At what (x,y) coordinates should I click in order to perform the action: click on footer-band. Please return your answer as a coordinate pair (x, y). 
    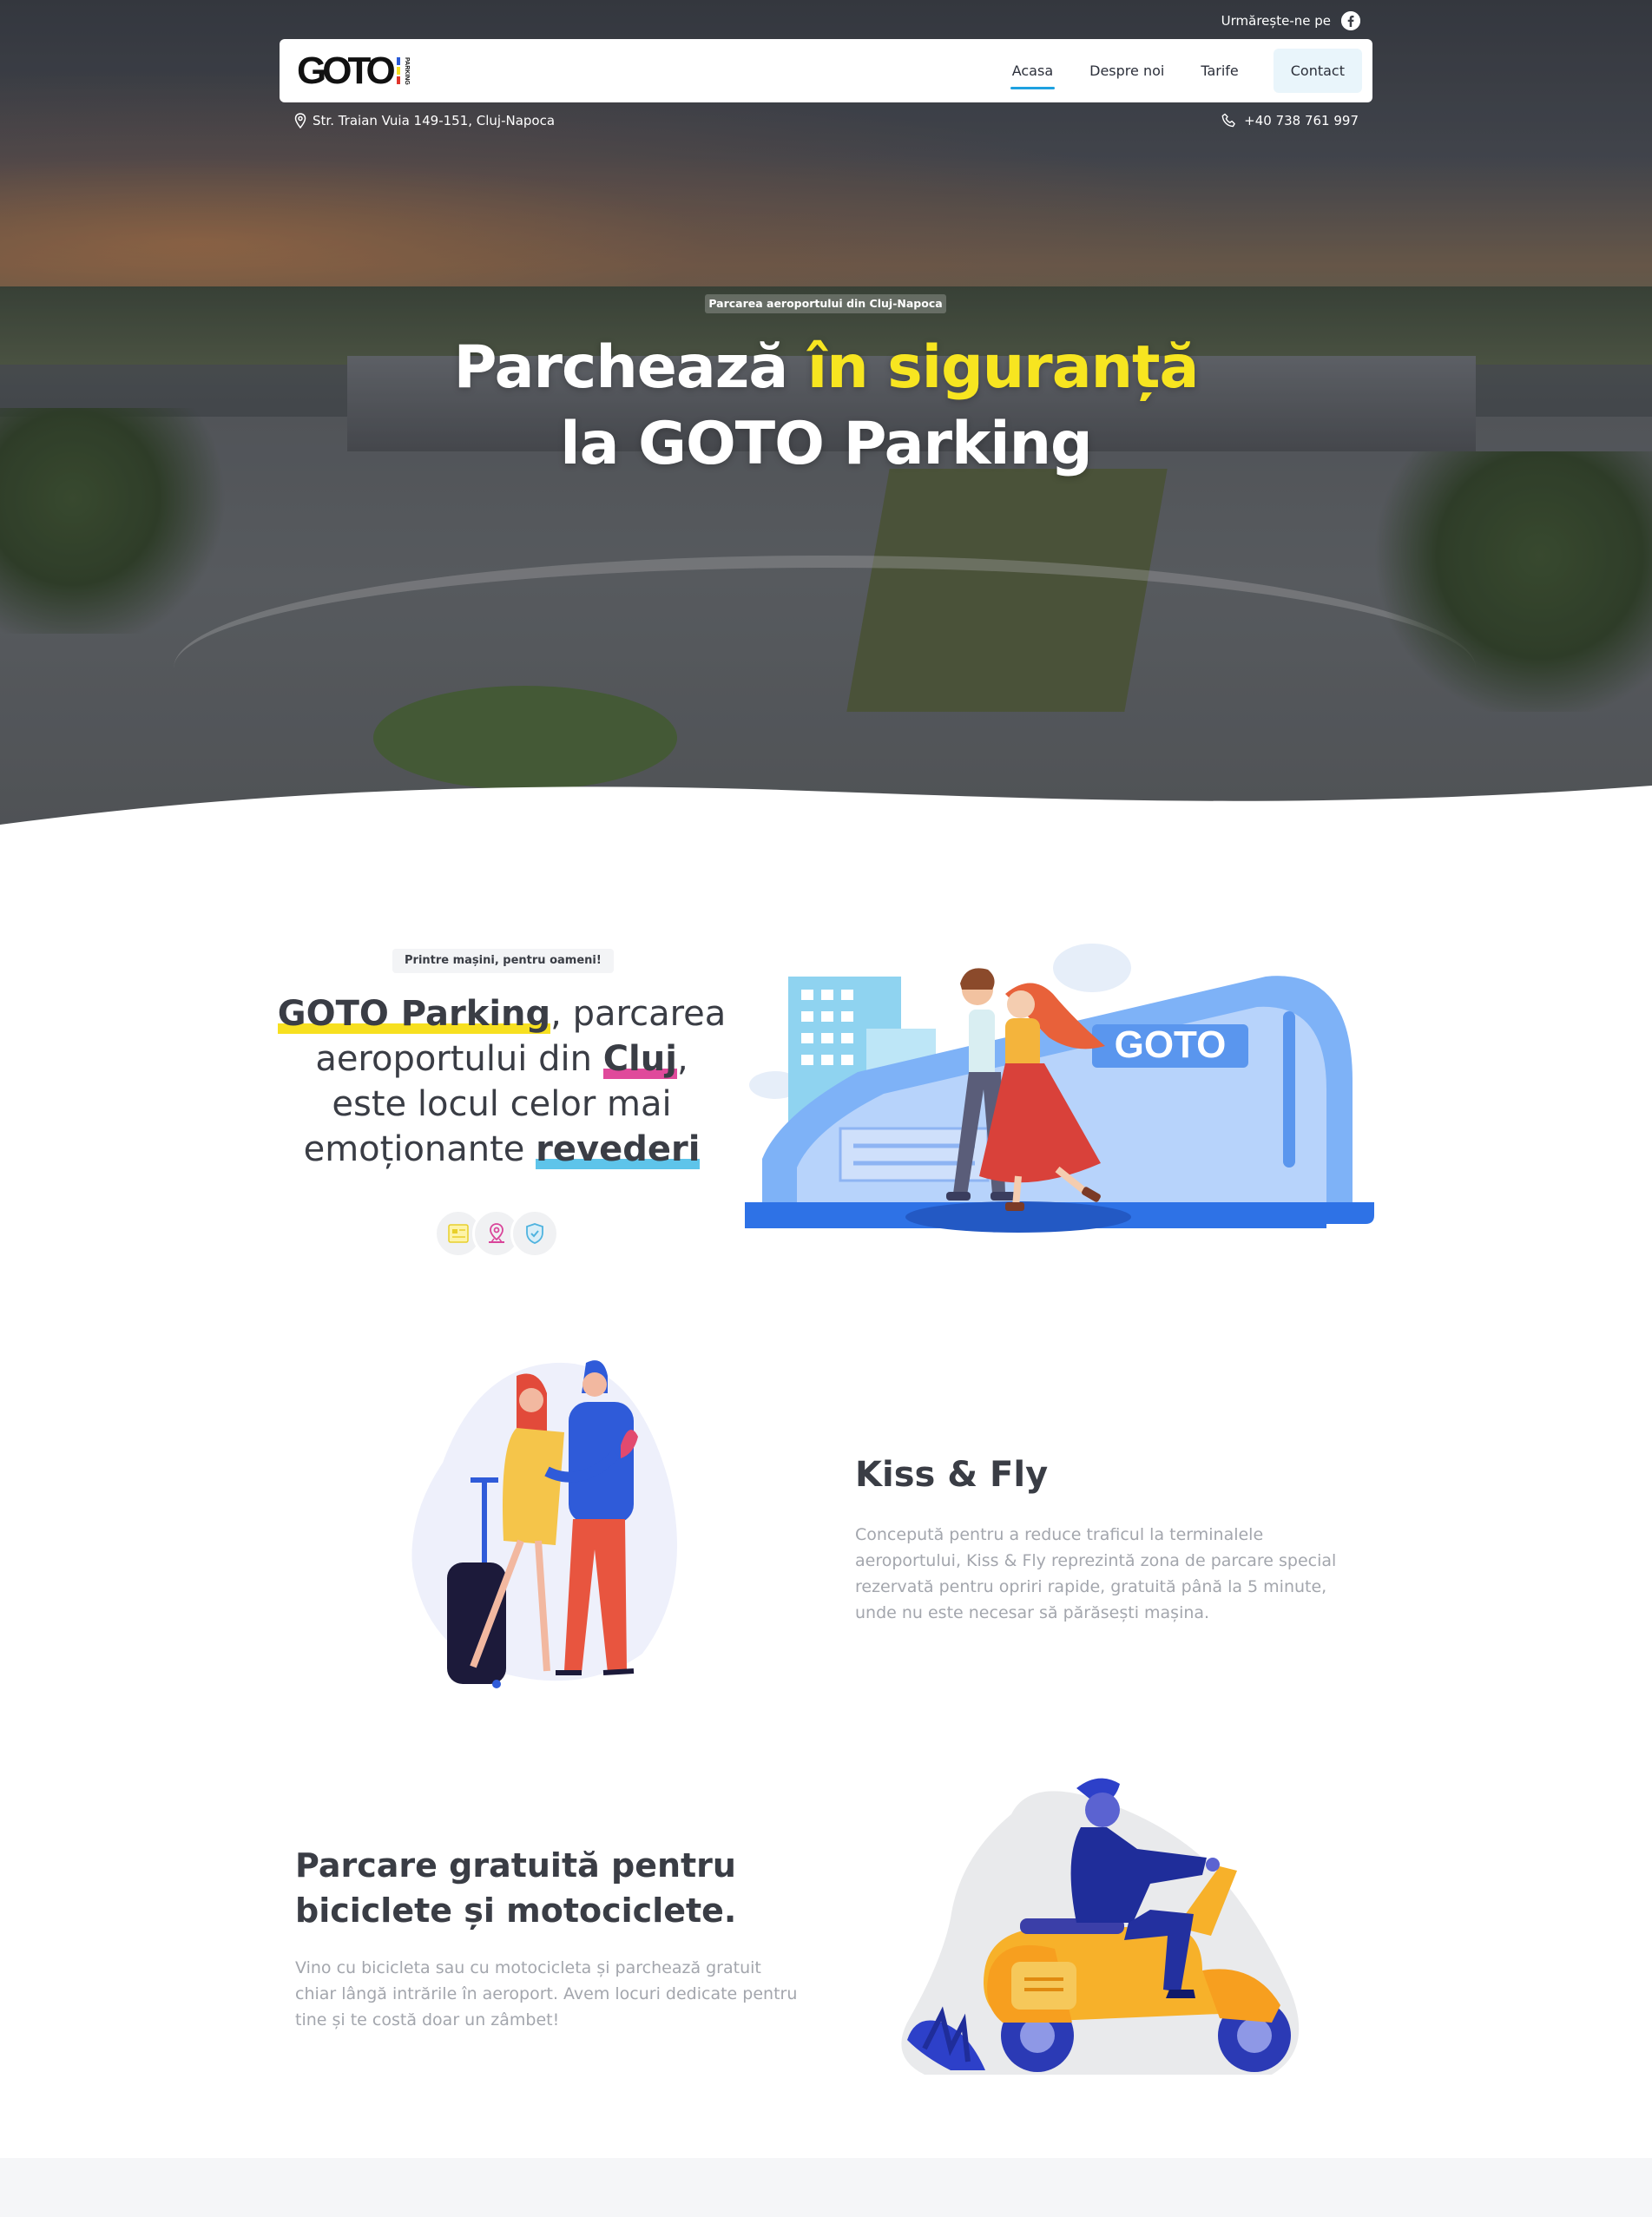
    Looking at the image, I should click on (826, 2187).